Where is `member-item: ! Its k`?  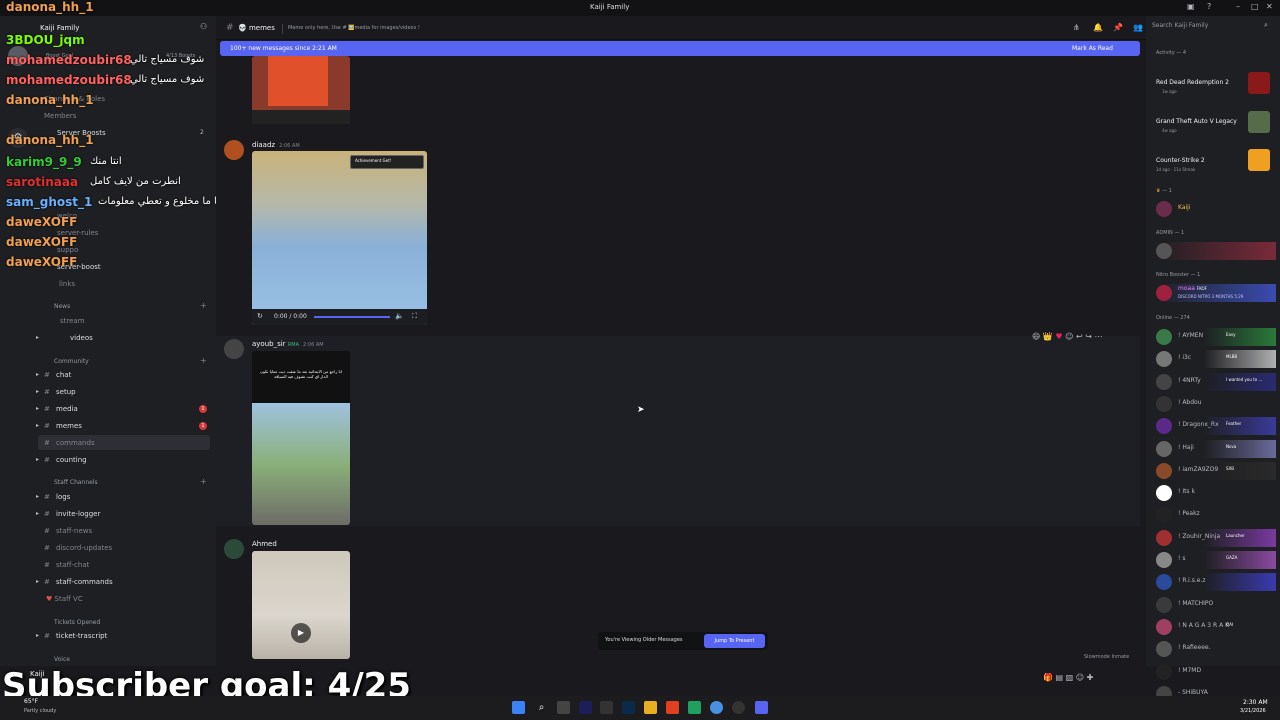 member-item: ! Its k is located at coordinates (1216, 493).